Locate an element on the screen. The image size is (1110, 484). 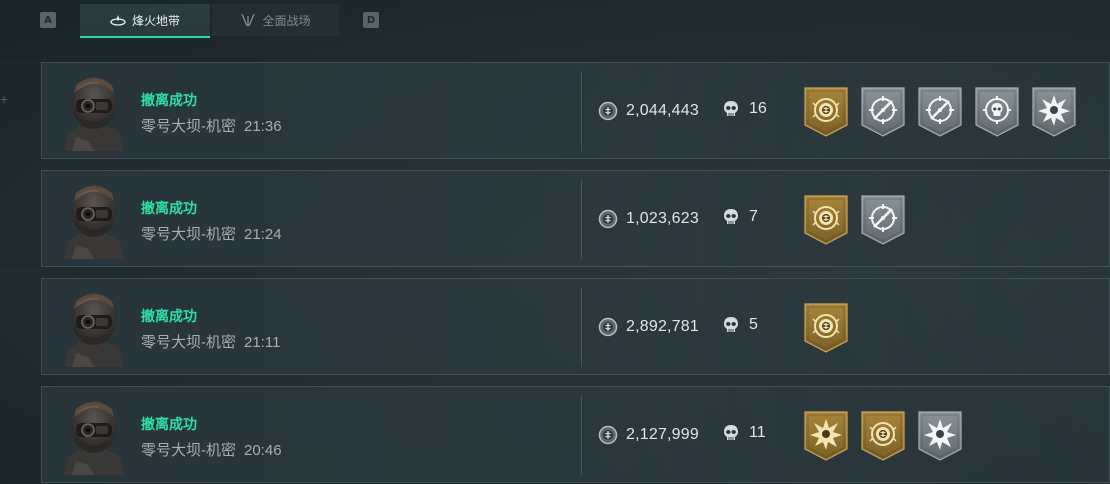
match-info: 零号大坝-机密 21:11 is located at coordinates (210, 341).